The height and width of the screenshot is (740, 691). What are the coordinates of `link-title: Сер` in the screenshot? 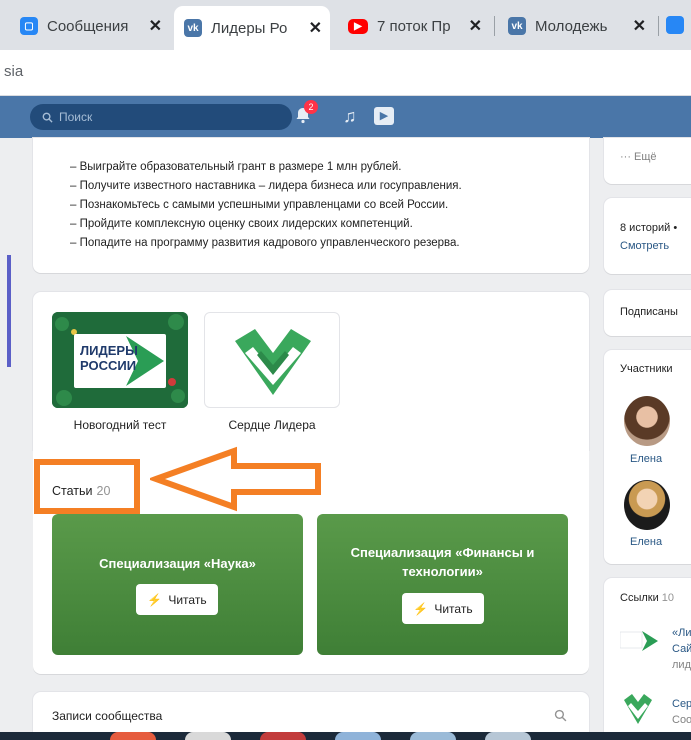 It's located at (681, 704).